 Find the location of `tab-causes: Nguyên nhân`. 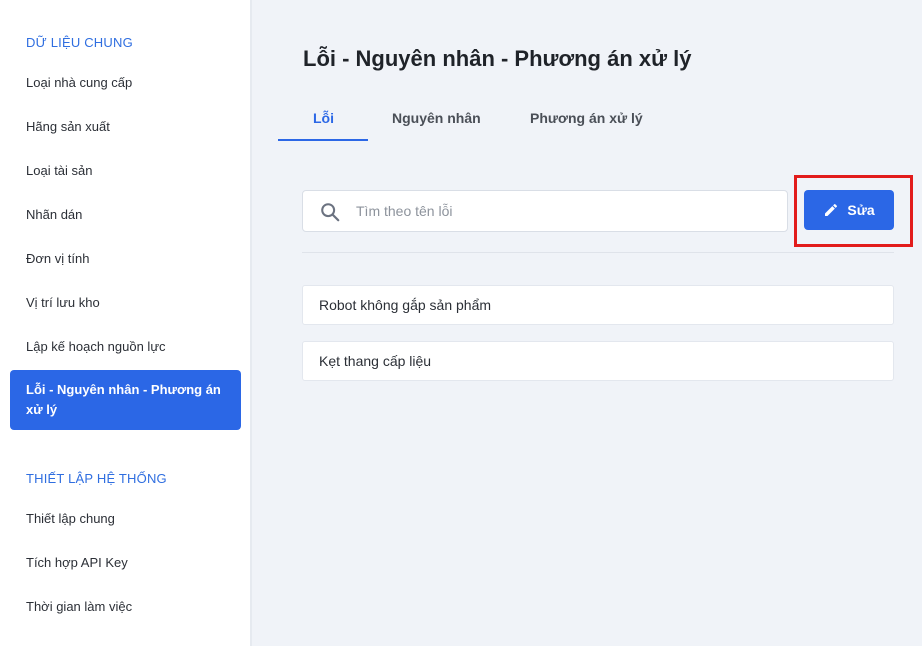

tab-causes: Nguyên nhân is located at coordinates (436, 118).